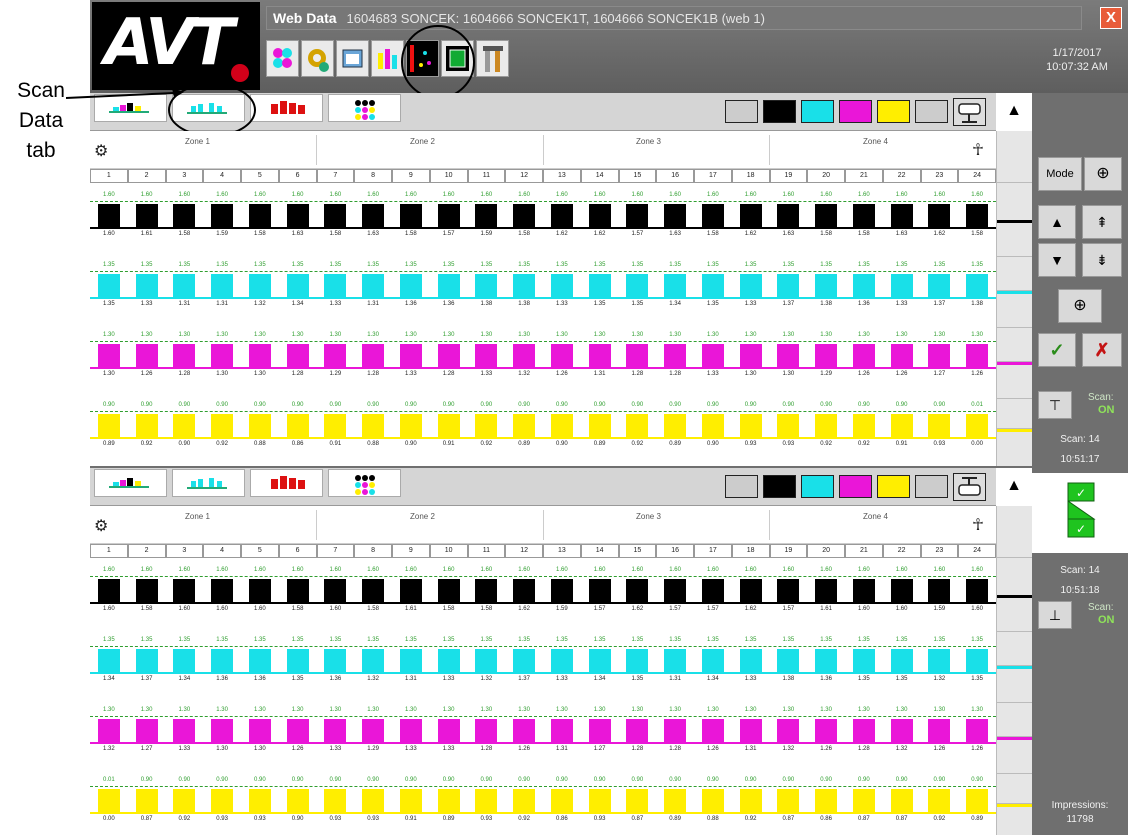  Describe the element at coordinates (969, 112) in the screenshot. I see `scanner-head-top-icon` at that location.